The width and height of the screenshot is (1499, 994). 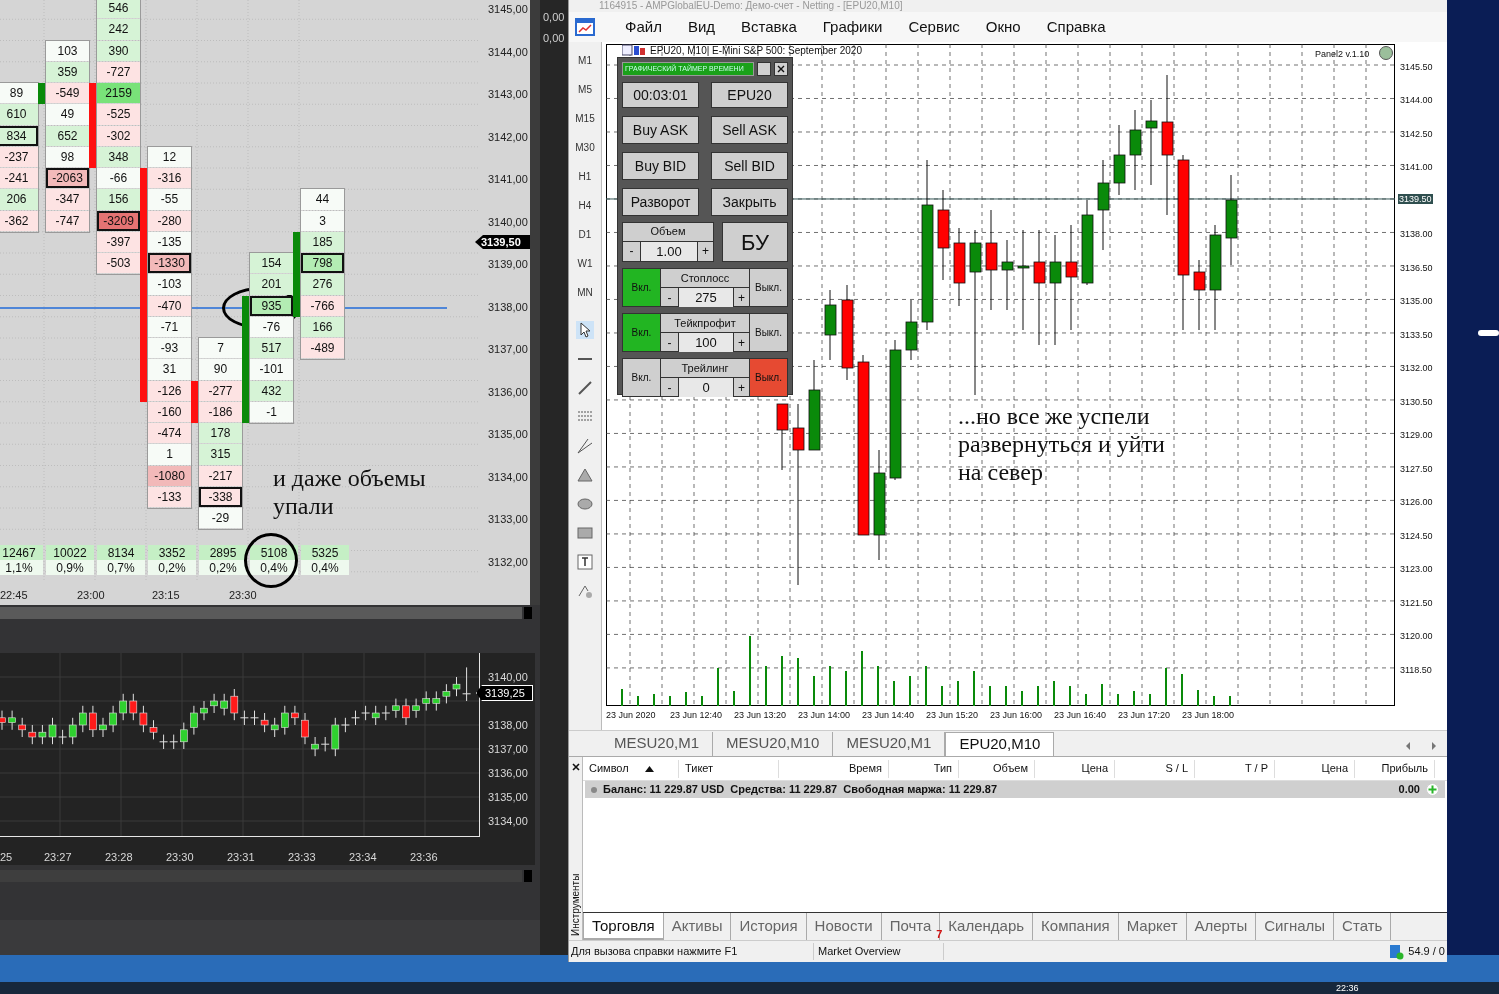 What do you see at coordinates (585, 211) in the screenshot?
I see `timeframe-button: H4` at bounding box center [585, 211].